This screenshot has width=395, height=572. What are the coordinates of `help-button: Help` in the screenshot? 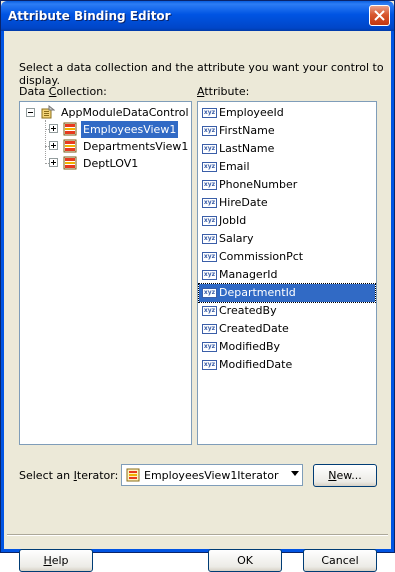 It's located at (56, 560).